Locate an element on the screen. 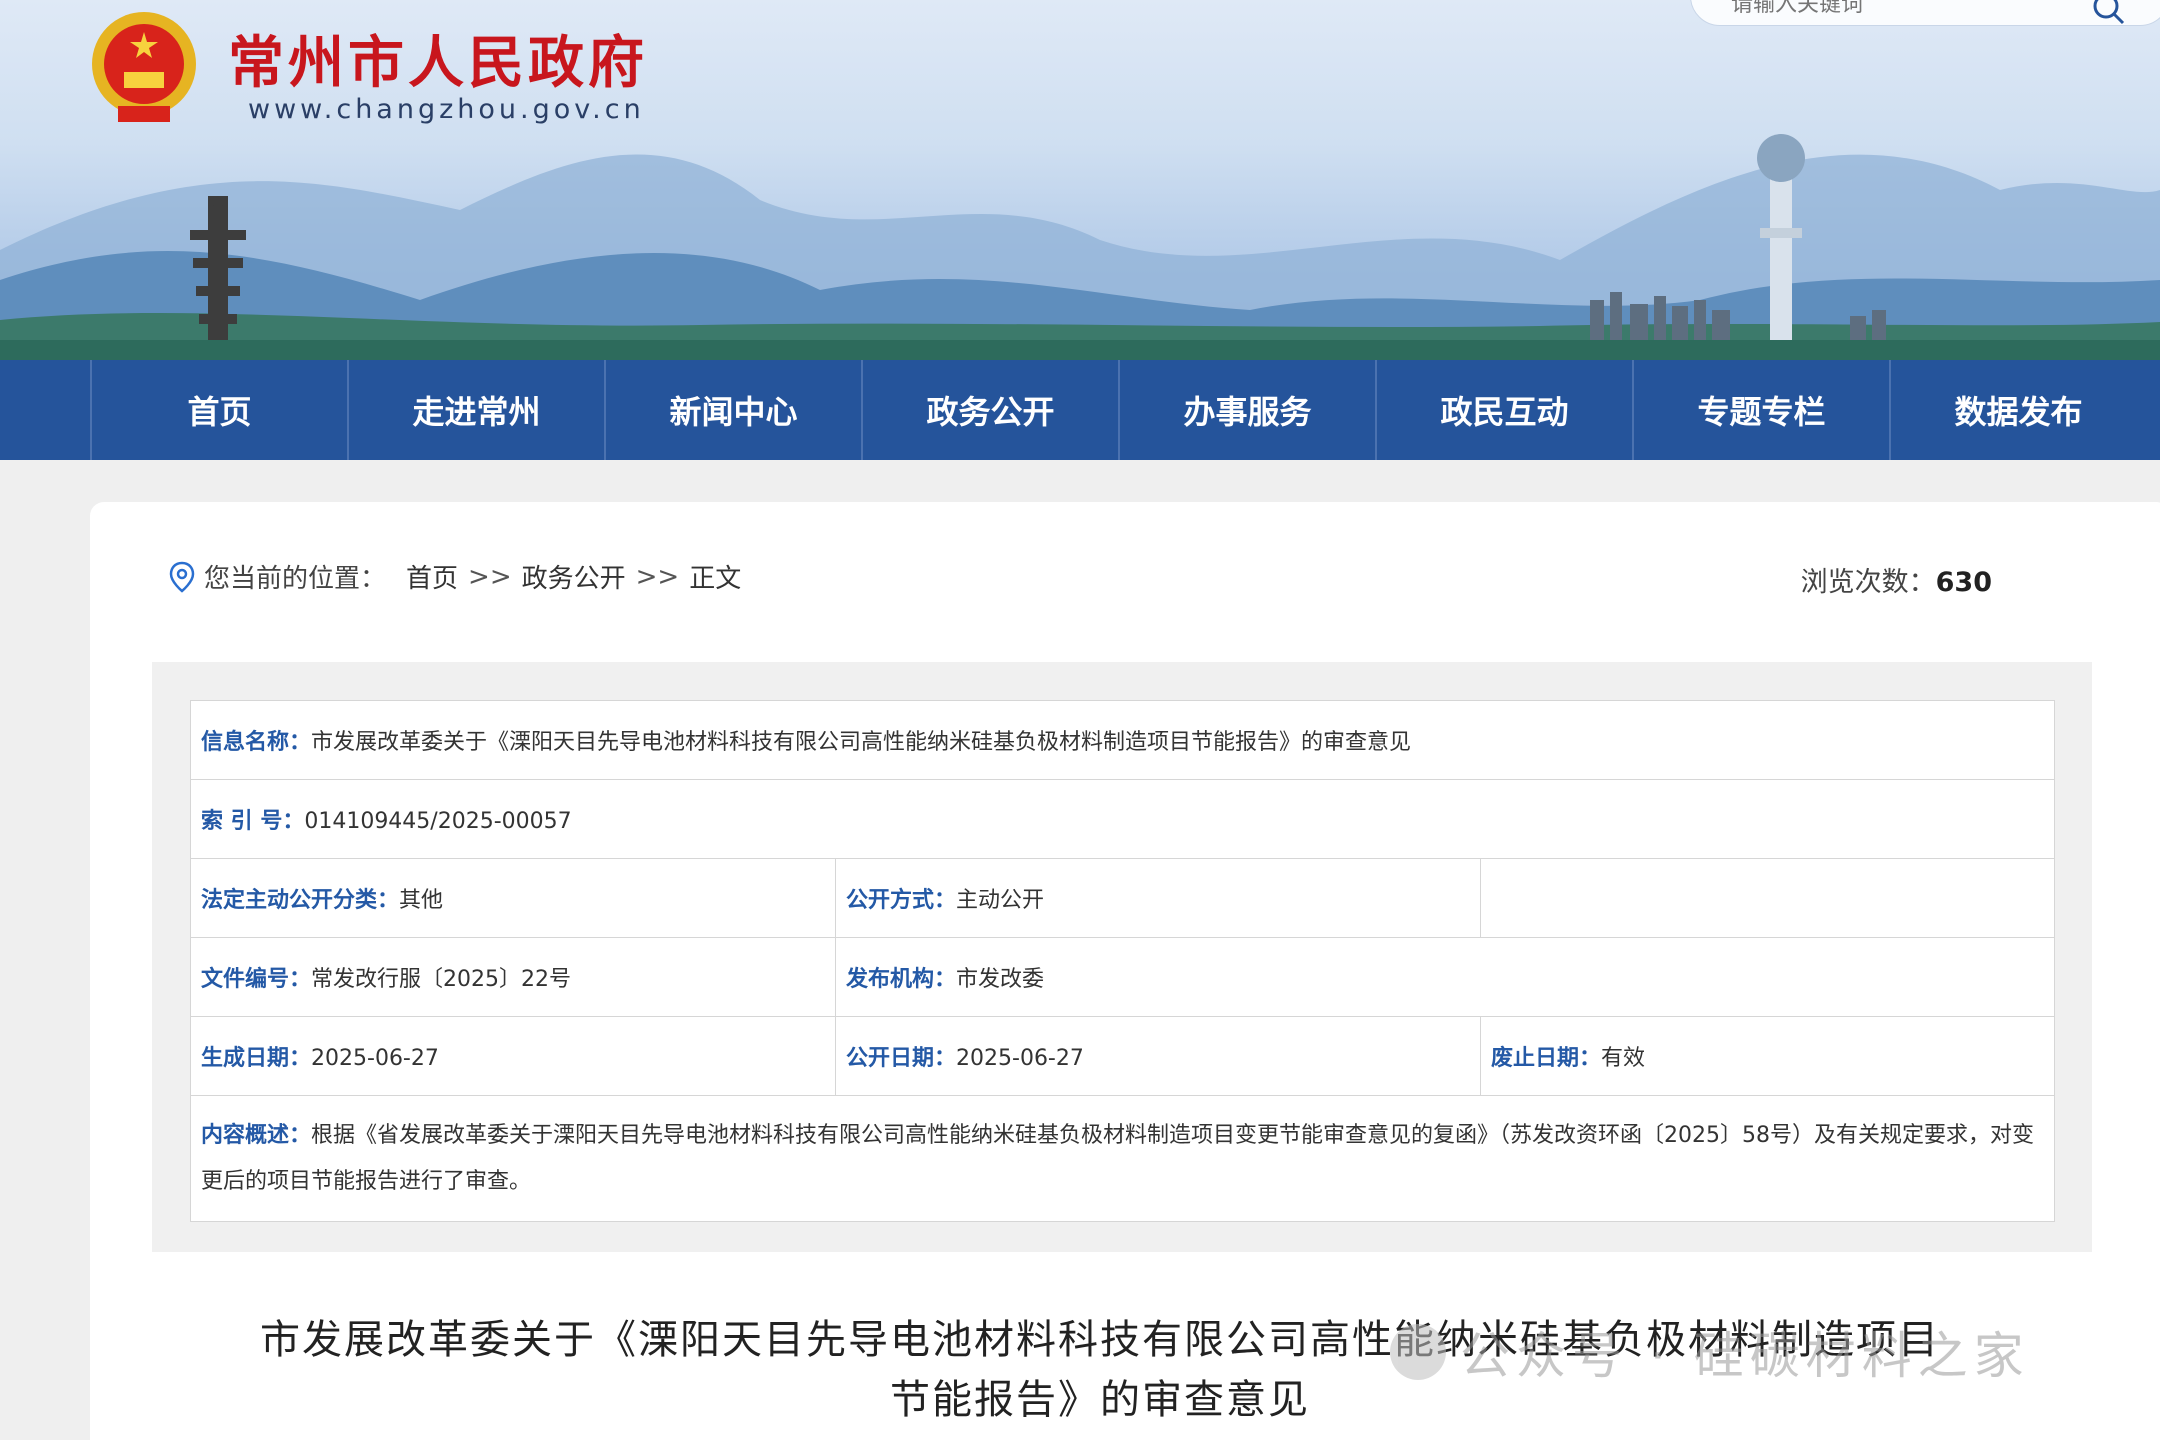  nav-item-interaction: 政民互动 is located at coordinates (1503, 410).